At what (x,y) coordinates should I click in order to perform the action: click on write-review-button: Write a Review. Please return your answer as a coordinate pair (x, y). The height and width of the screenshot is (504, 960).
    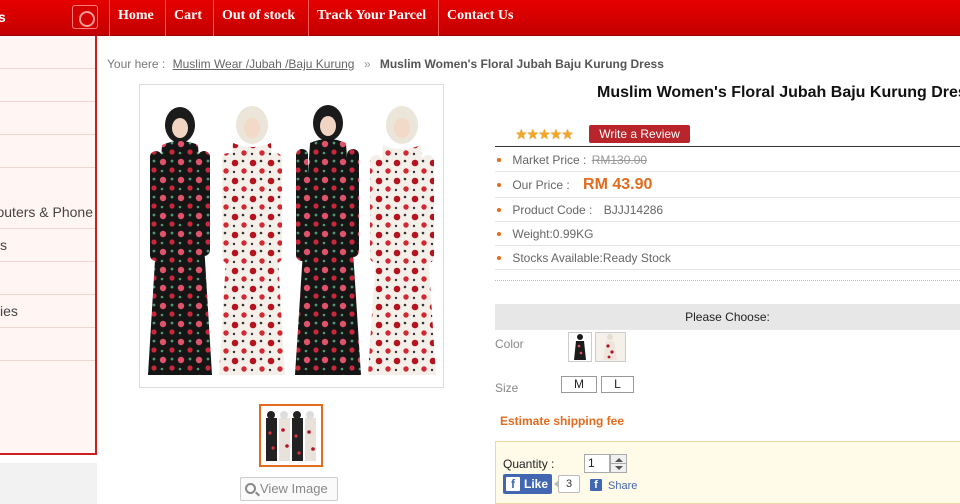
    Looking at the image, I should click on (639, 134).